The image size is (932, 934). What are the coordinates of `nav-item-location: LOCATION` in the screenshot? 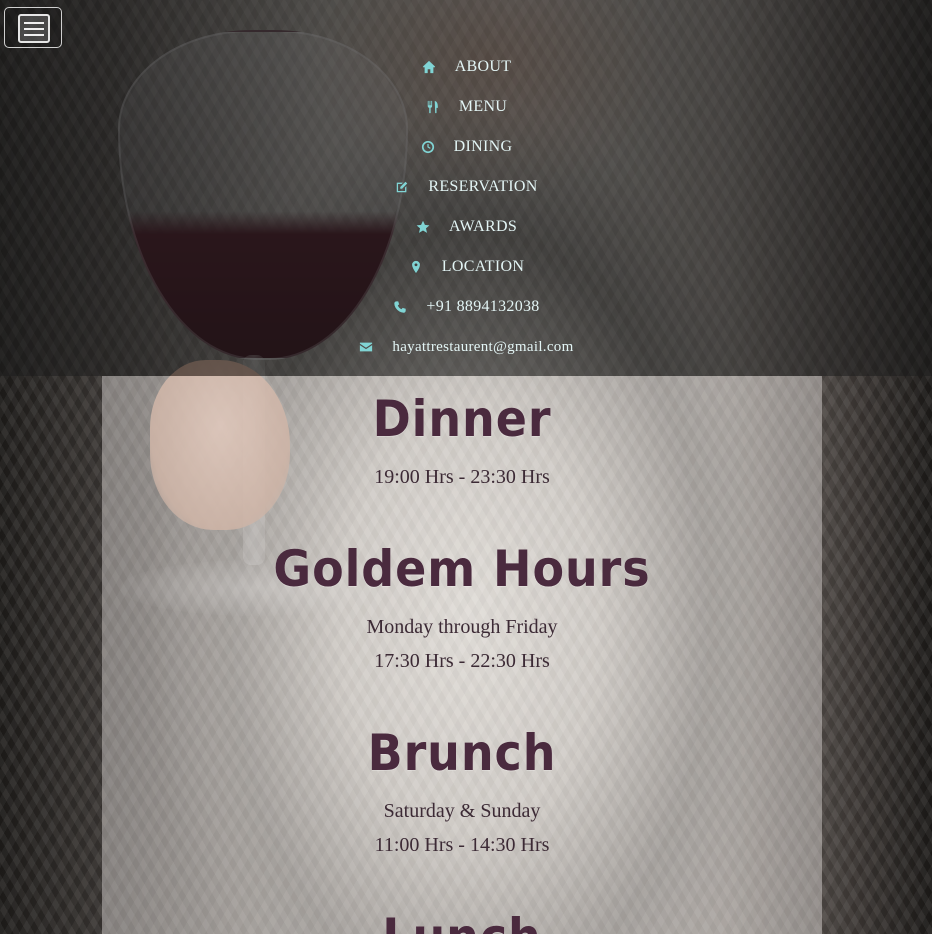 It's located at (466, 267).